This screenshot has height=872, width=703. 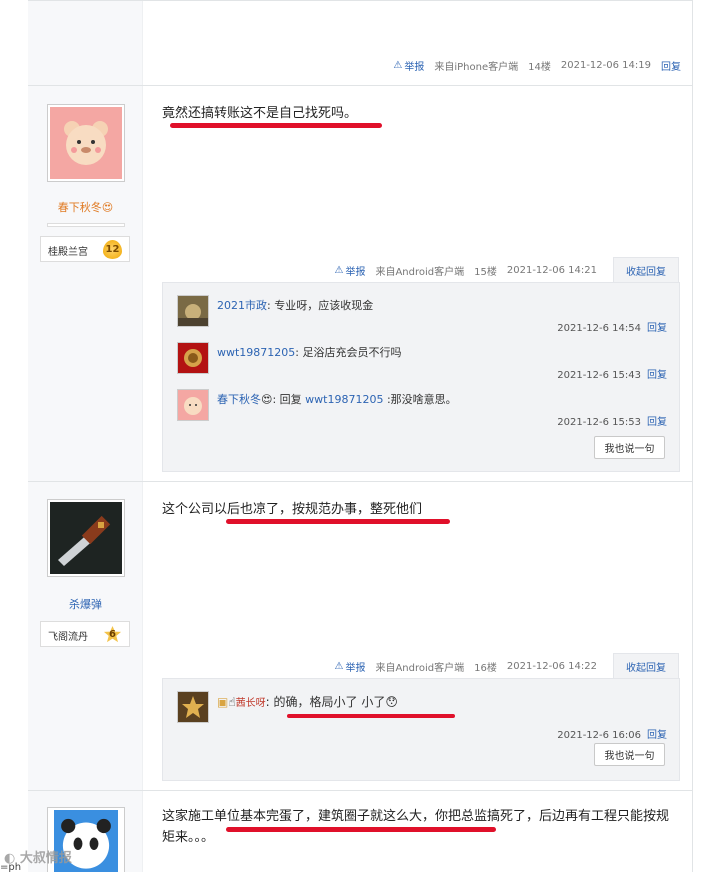 I want to click on post-time: 2021-12-06 14:19, so click(x=605, y=65).